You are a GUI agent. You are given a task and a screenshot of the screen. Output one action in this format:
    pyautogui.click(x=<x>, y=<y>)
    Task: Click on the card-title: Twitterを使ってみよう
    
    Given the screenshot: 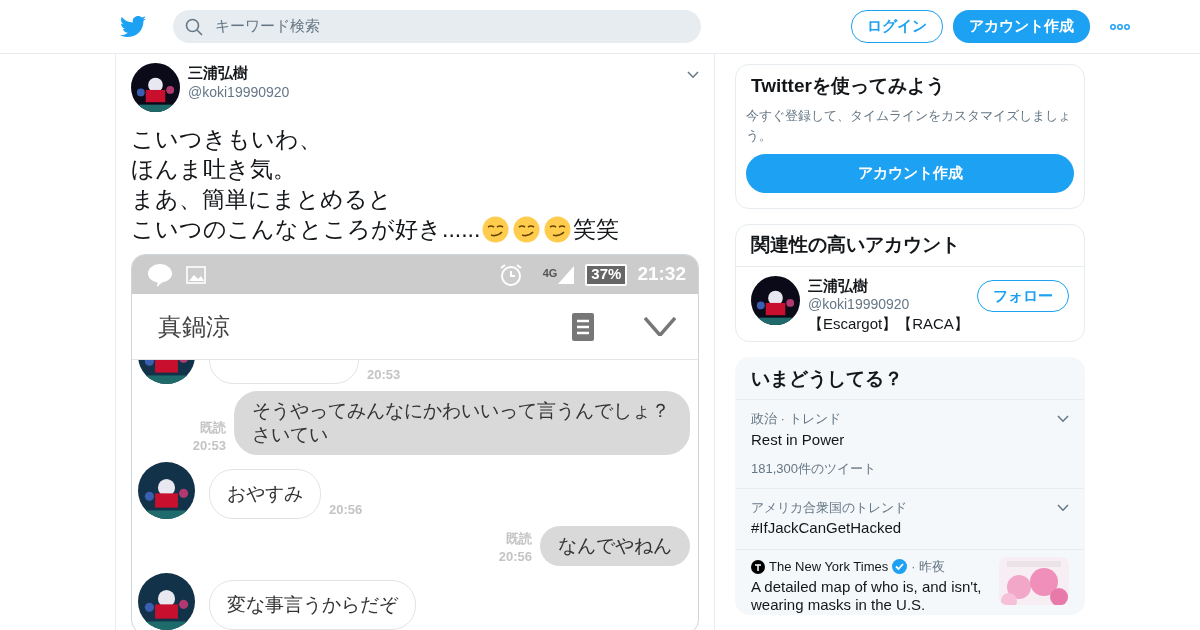 What is the action you would take?
    pyautogui.click(x=848, y=86)
    